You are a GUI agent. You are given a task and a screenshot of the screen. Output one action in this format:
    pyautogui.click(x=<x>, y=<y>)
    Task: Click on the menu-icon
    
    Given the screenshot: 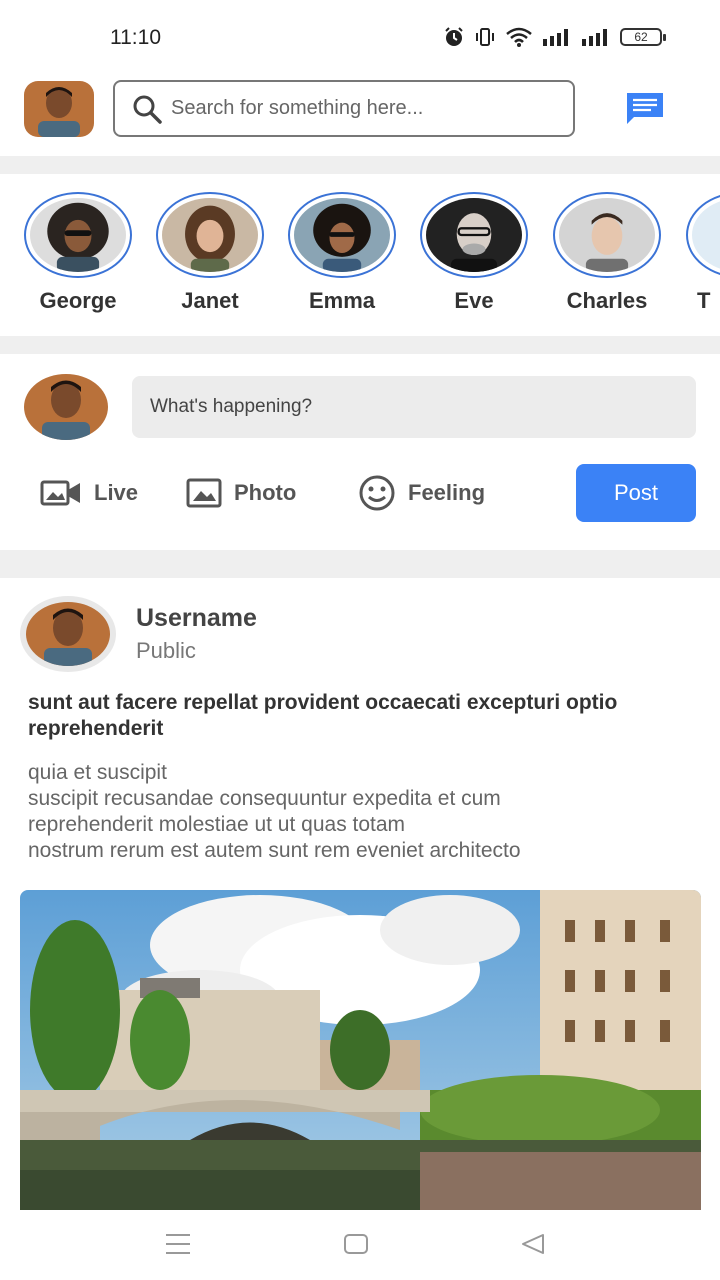 What is the action you would take?
    pyautogui.click(x=178, y=1244)
    